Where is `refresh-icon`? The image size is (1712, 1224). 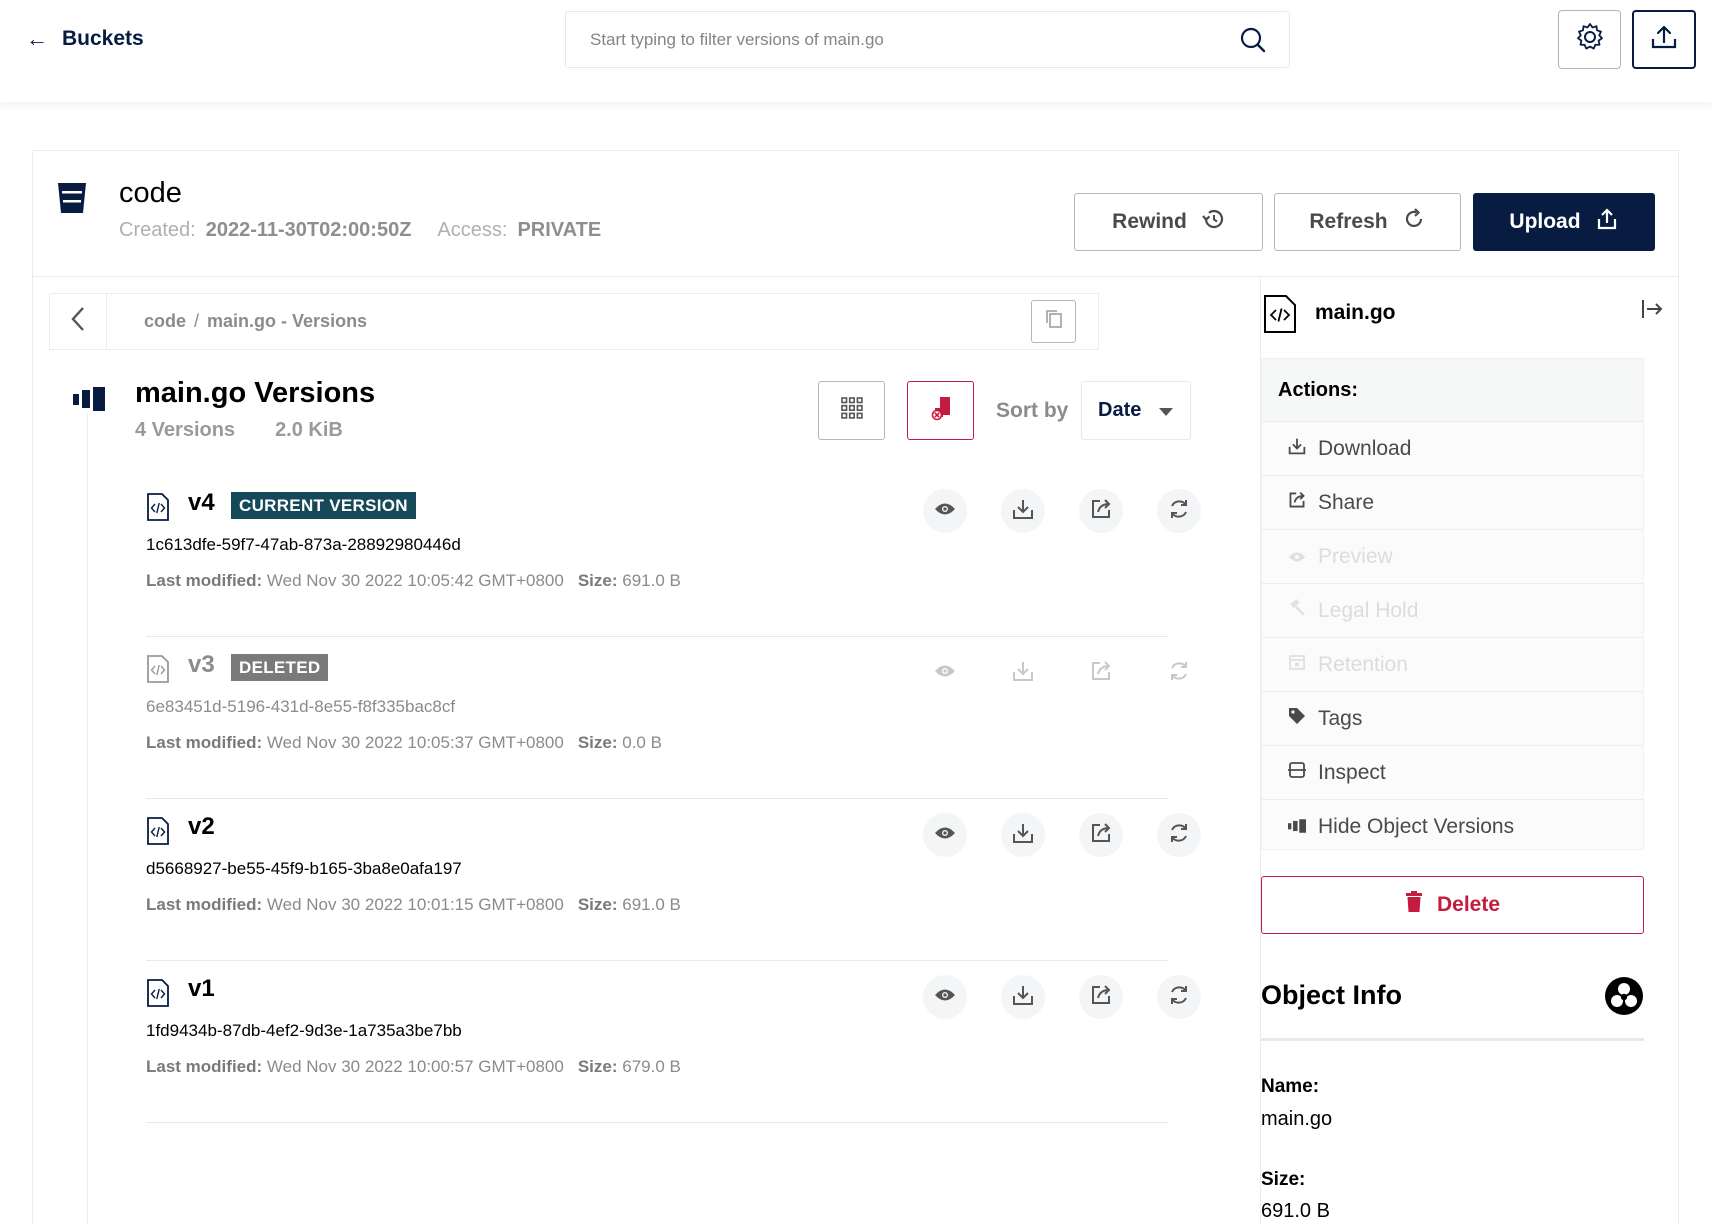
refresh-icon is located at coordinates (1414, 222).